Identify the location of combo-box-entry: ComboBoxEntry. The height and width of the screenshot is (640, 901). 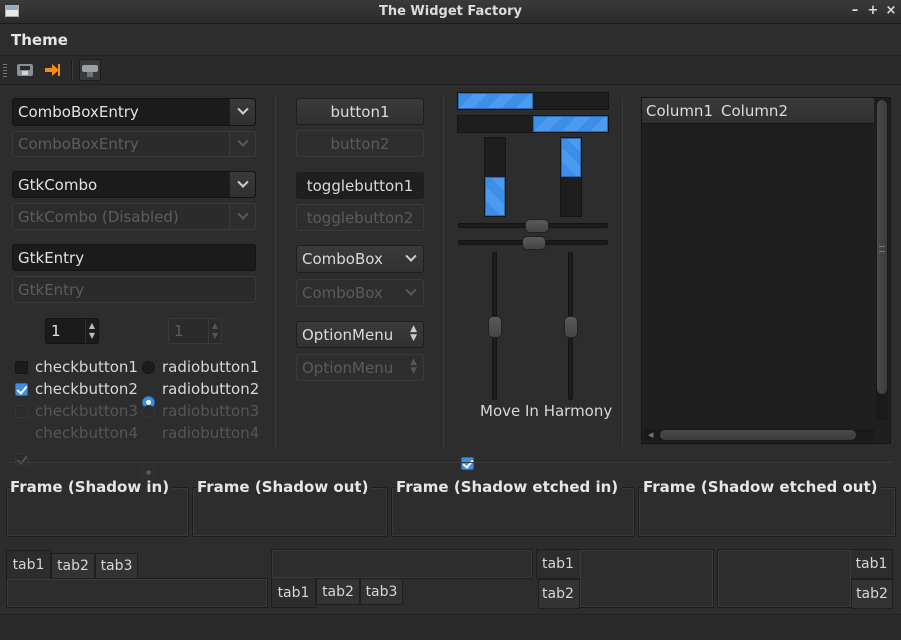
(134, 112).